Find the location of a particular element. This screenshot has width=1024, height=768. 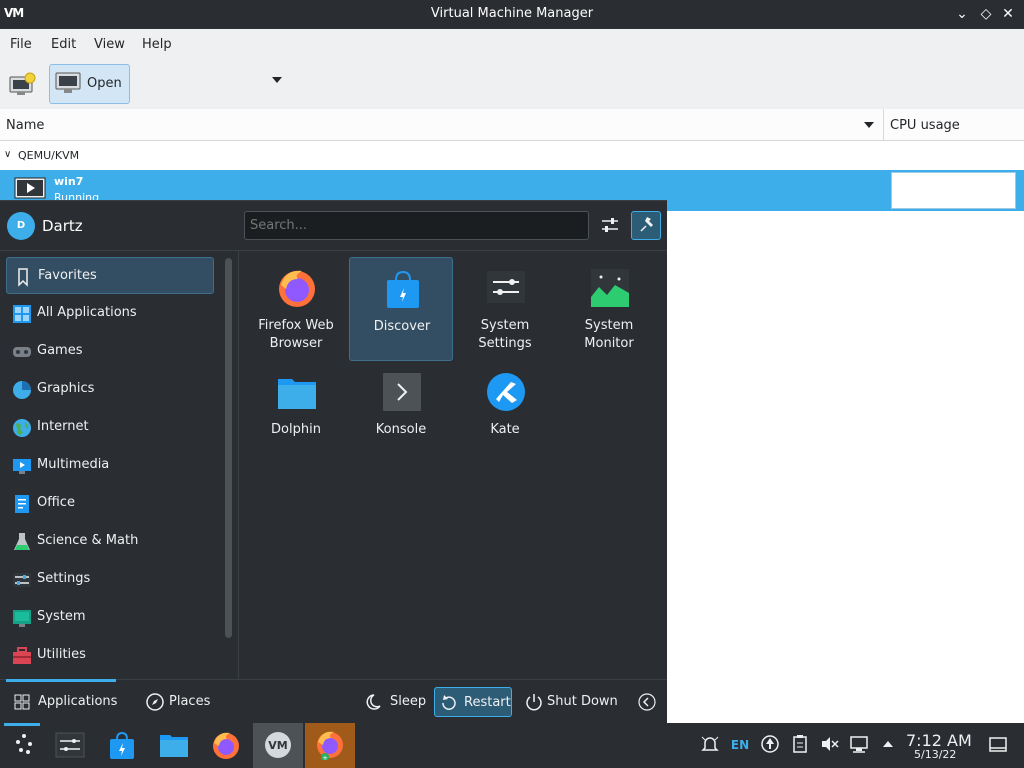

menu-help: Help is located at coordinates (157, 44).